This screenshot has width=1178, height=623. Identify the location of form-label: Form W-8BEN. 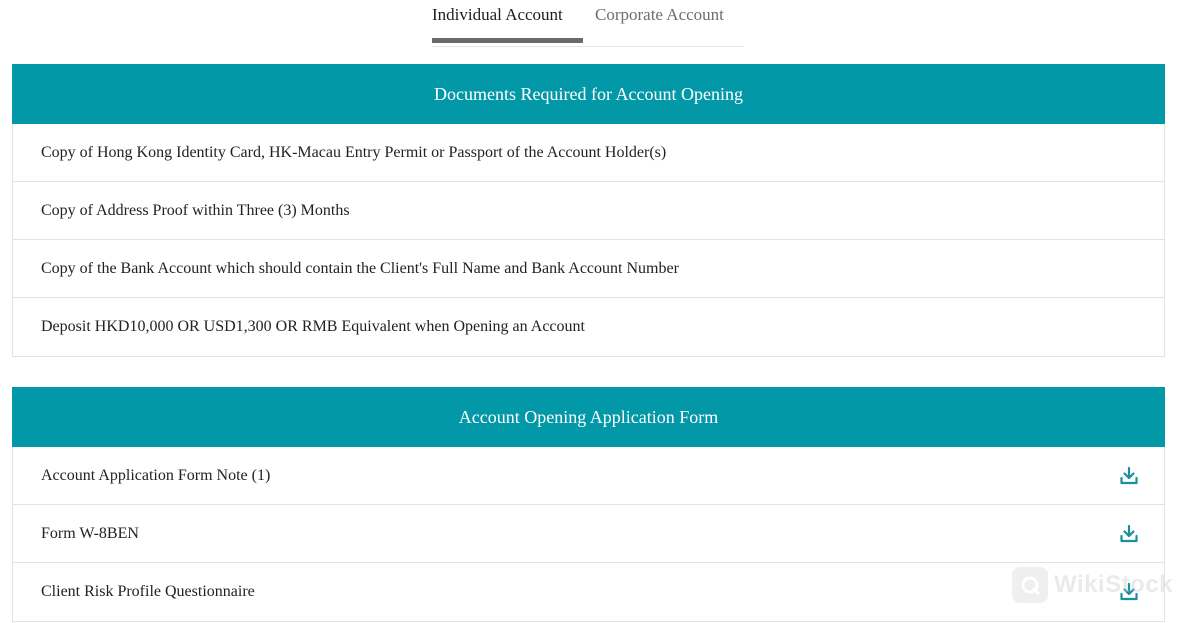
(90, 533).